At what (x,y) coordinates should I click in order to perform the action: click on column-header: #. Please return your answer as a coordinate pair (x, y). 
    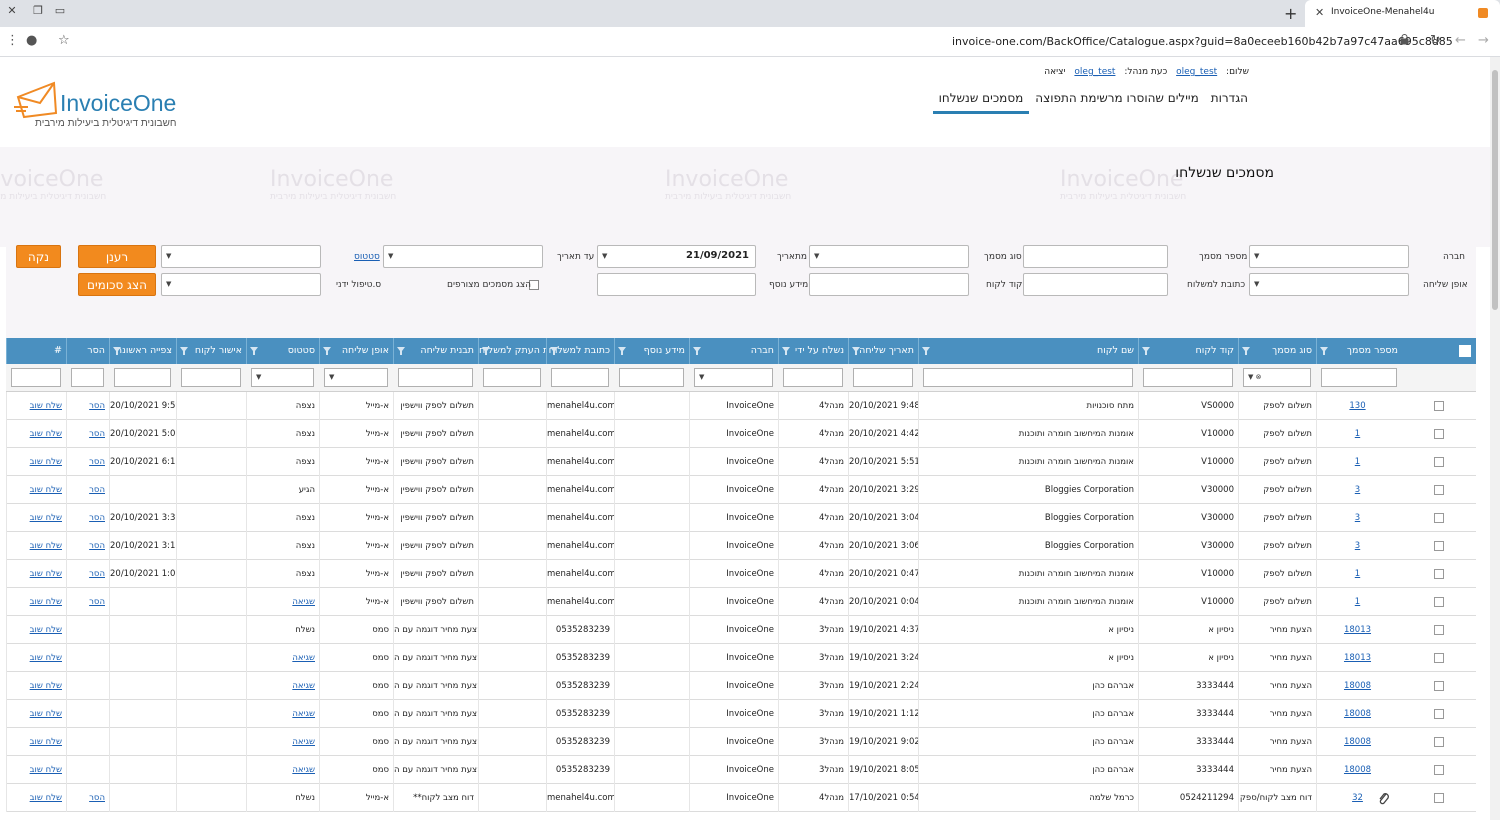
    Looking at the image, I should click on (36, 351).